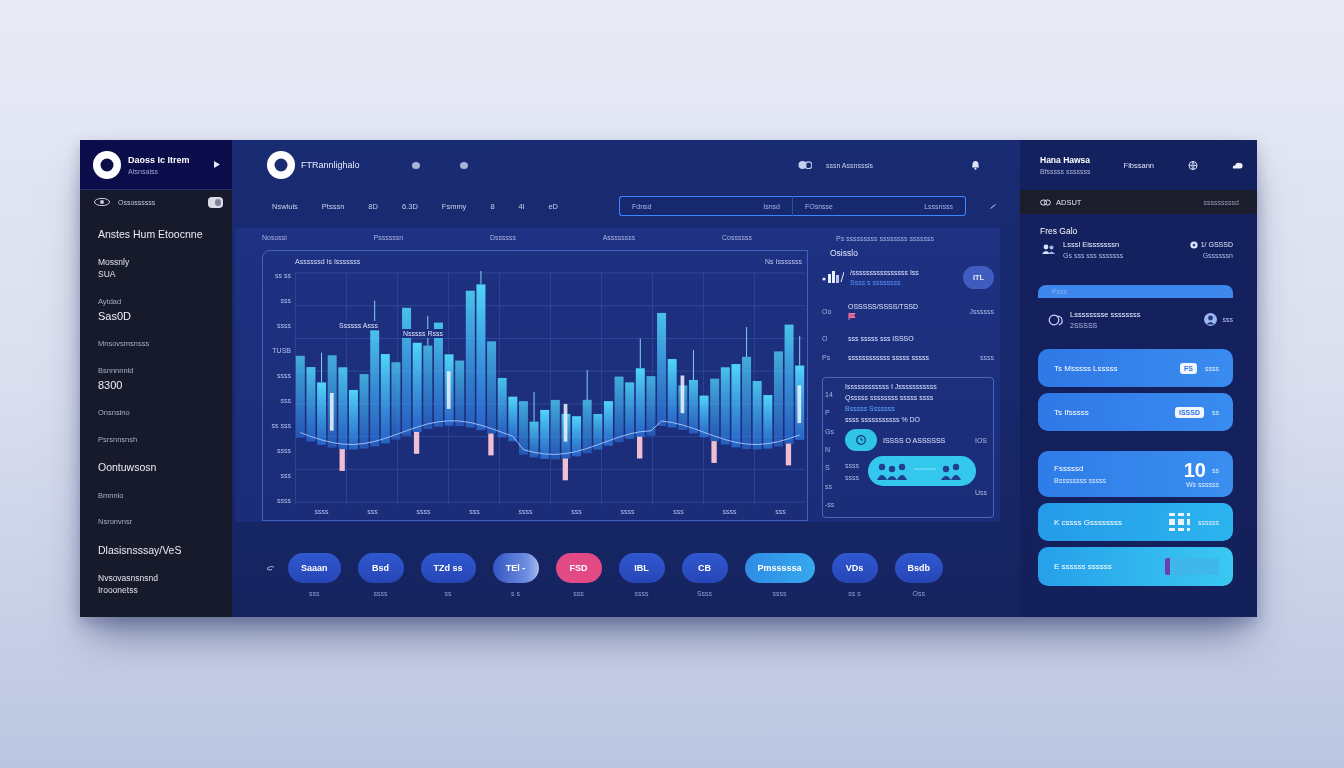 This screenshot has width=1344, height=768. Describe the element at coordinates (102, 202) in the screenshot. I see `eye-icon` at that location.